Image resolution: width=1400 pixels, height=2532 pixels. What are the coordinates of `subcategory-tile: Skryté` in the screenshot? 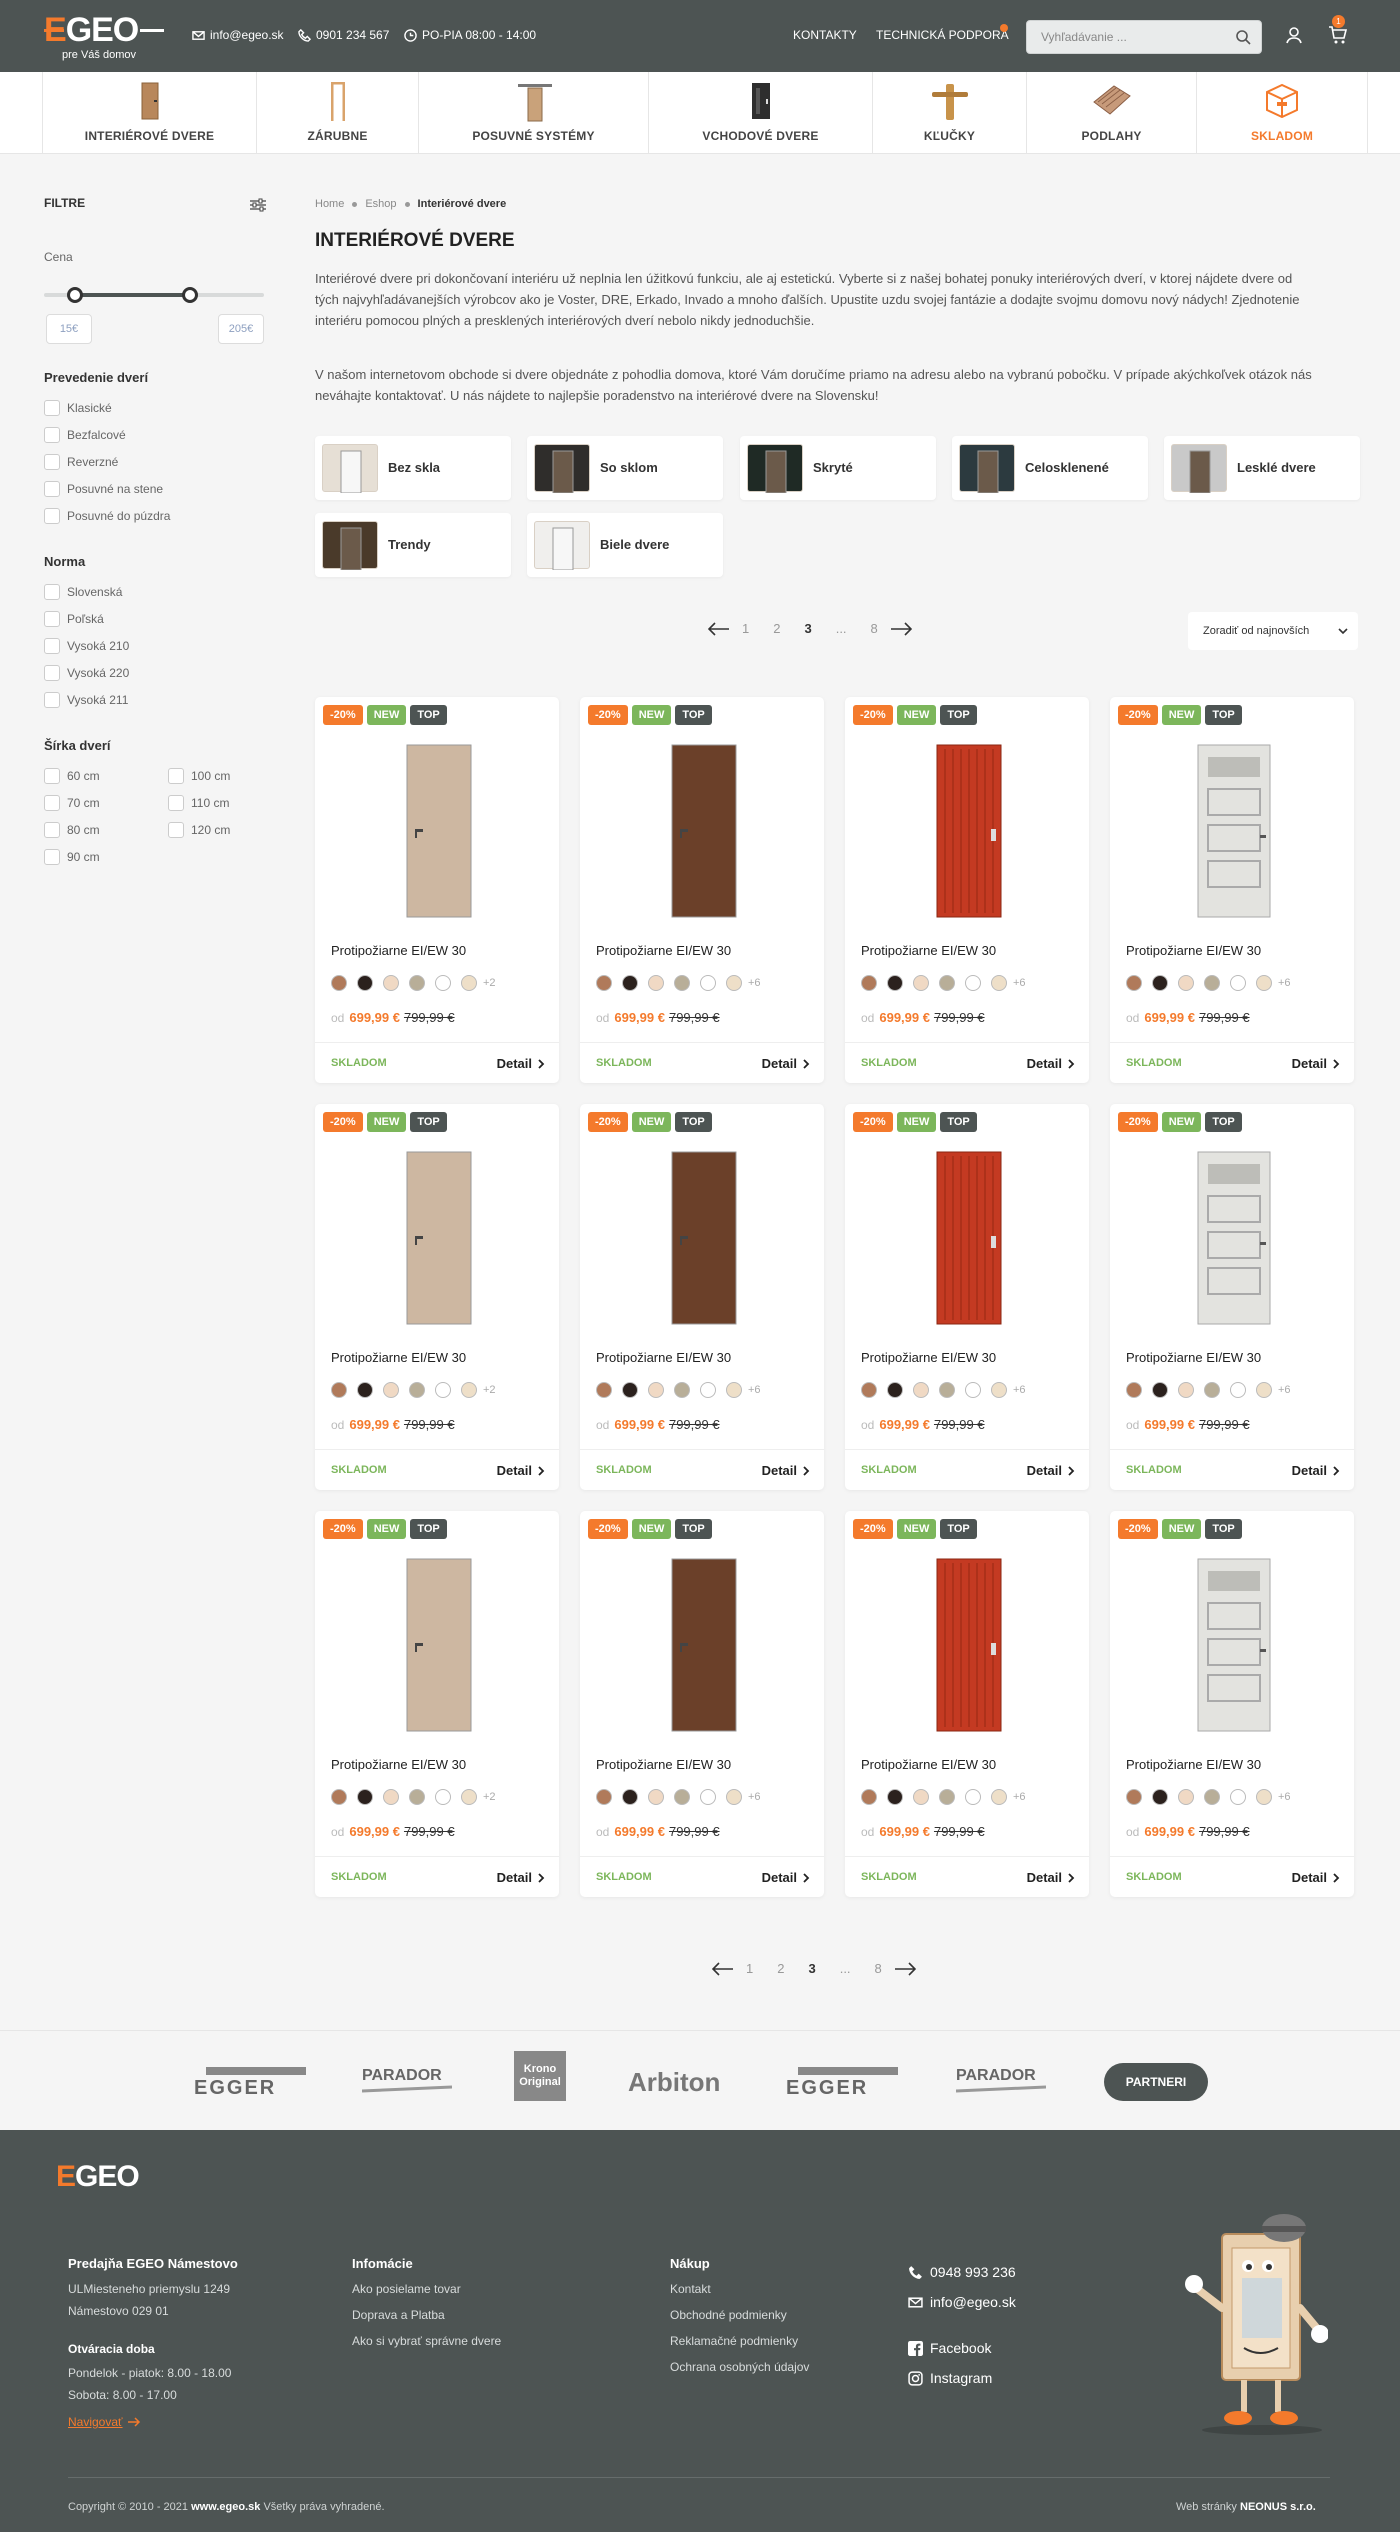 It's located at (838, 468).